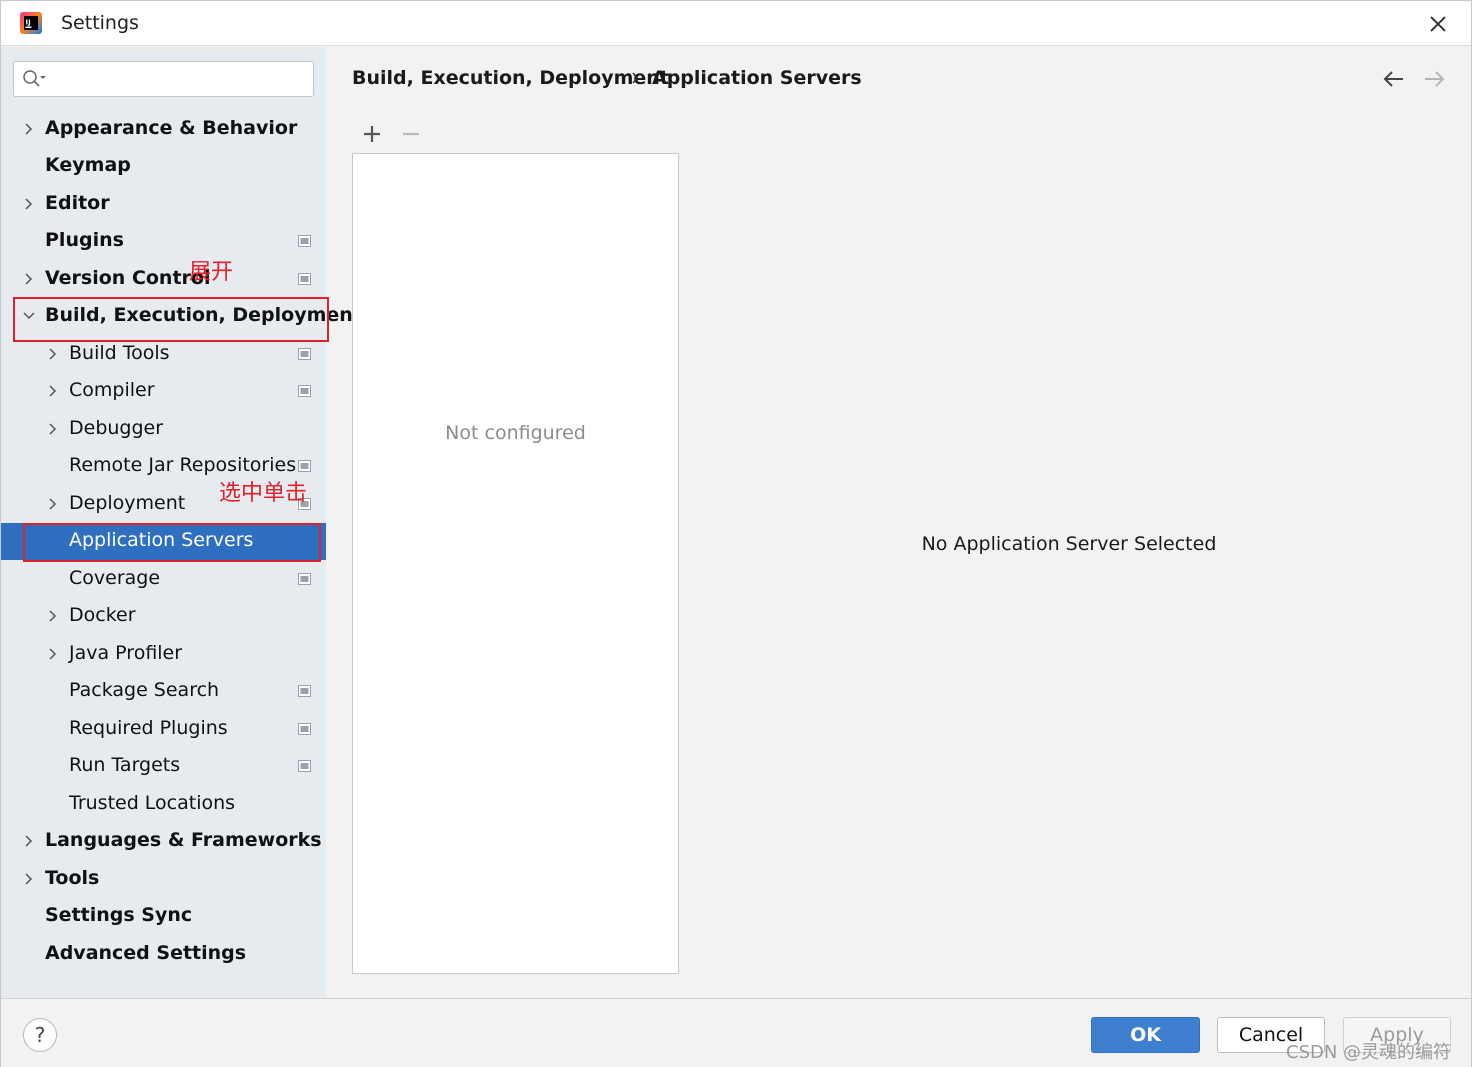 The image size is (1472, 1067). I want to click on sidebar-item-label: Deployment, so click(127, 503).